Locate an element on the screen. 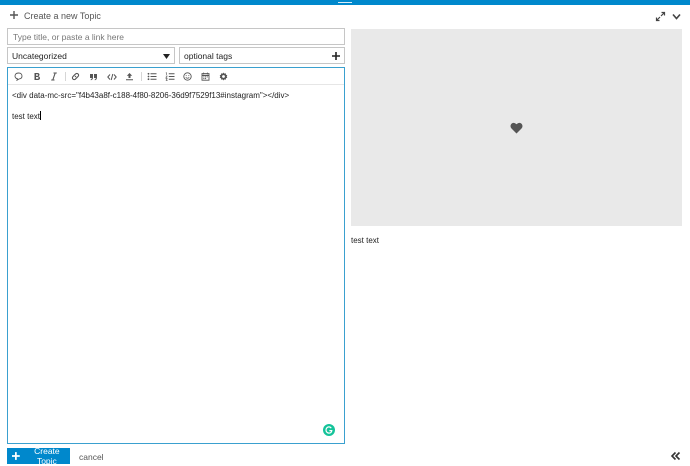  blockquote-icon is located at coordinates (93, 76).